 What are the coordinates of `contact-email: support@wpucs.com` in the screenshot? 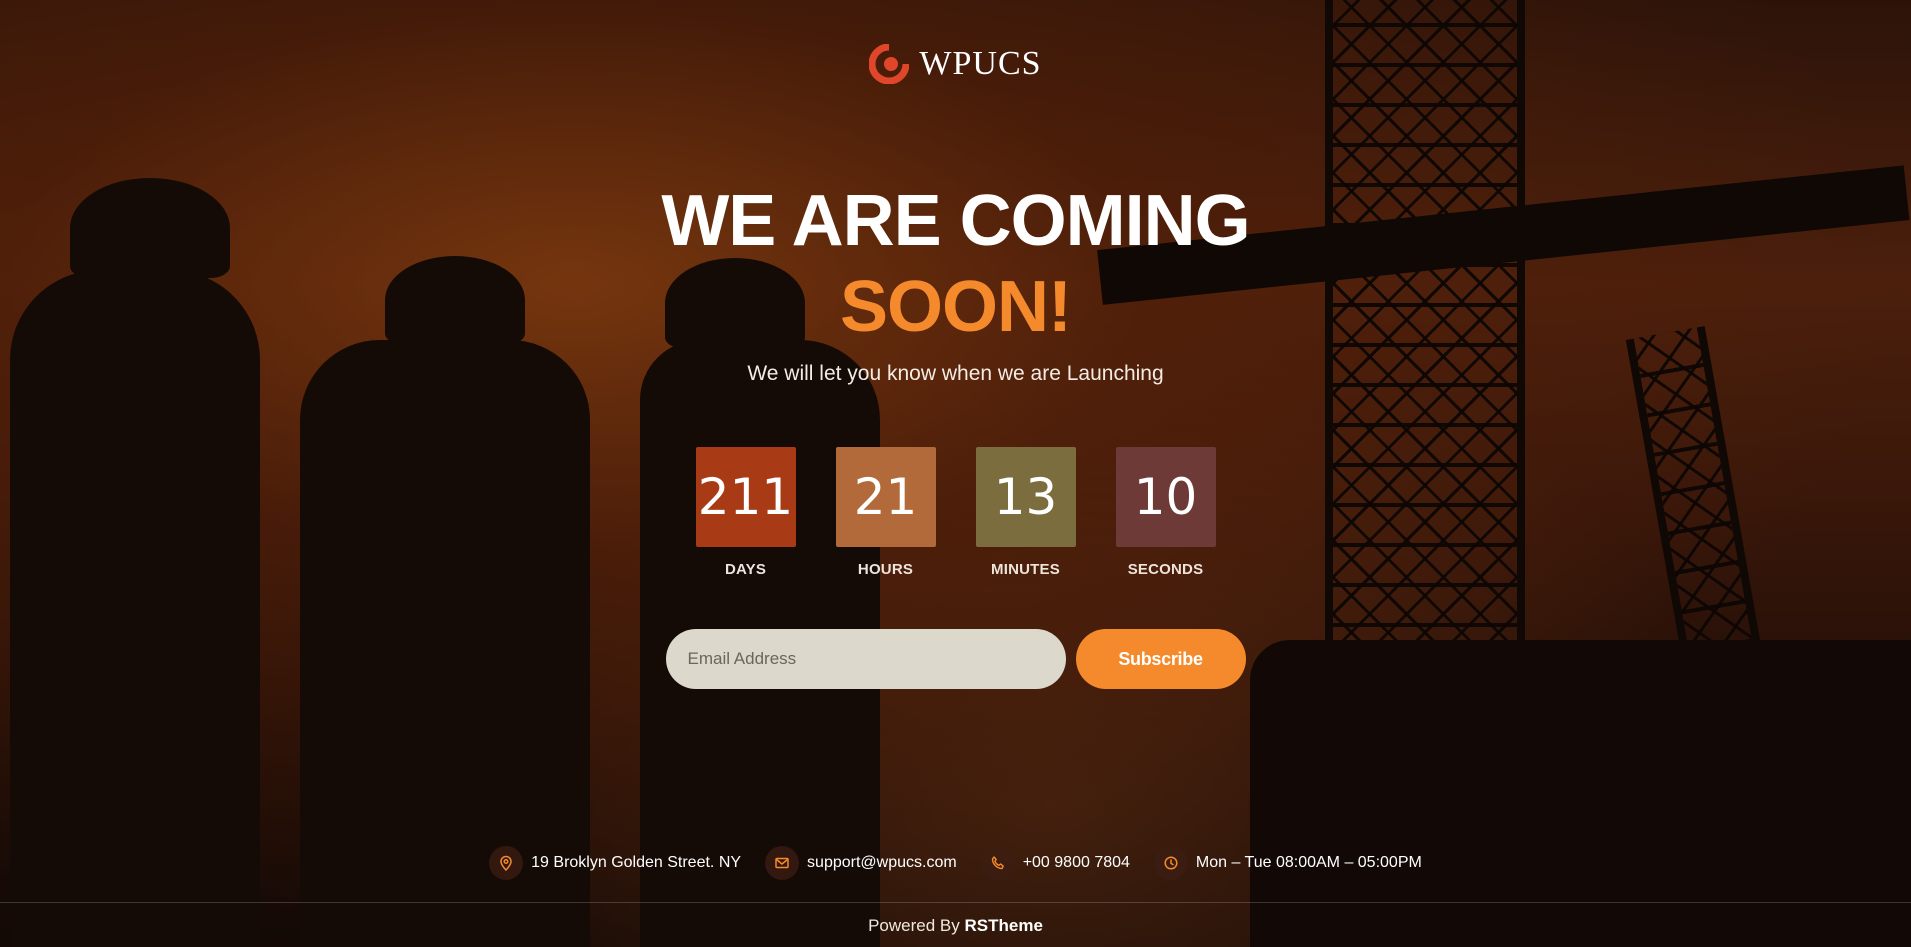 It's located at (861, 863).